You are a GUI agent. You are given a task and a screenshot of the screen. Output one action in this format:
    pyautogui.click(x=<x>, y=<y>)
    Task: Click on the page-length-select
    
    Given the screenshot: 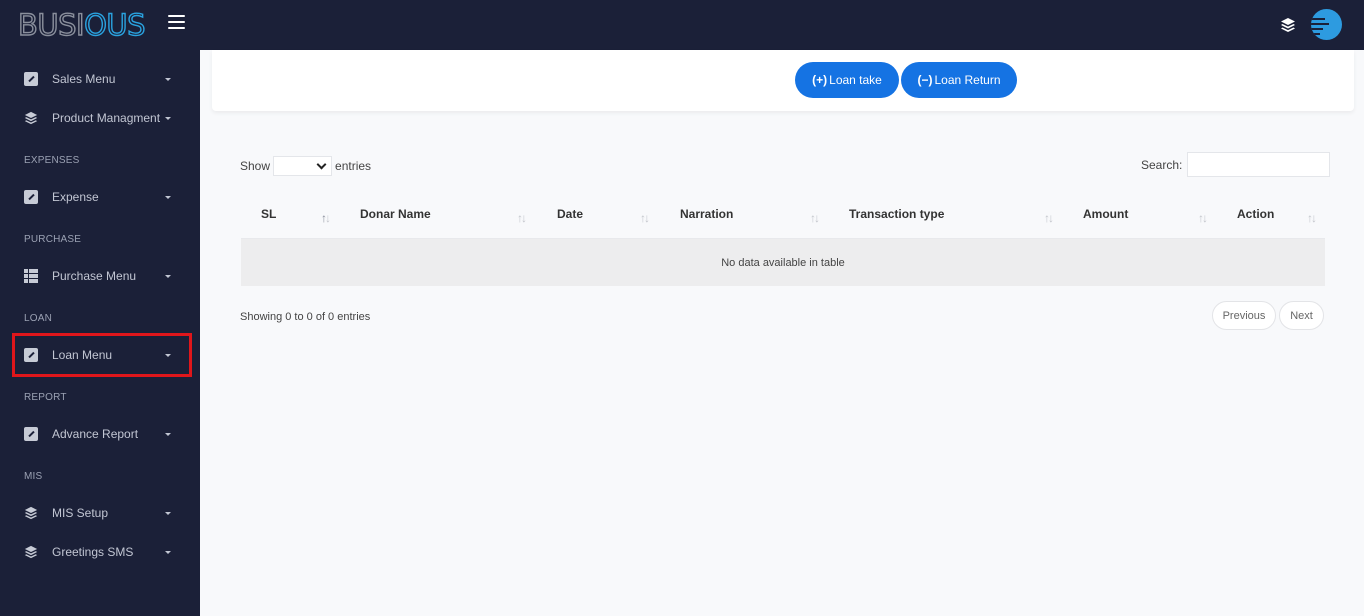 What is the action you would take?
    pyautogui.click(x=303, y=166)
    